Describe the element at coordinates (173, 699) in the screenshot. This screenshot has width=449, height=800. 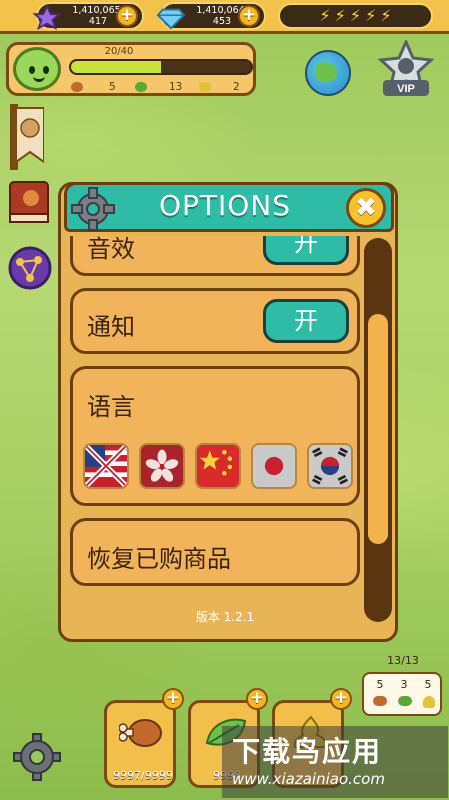
I see `add-meat-button: +` at that location.